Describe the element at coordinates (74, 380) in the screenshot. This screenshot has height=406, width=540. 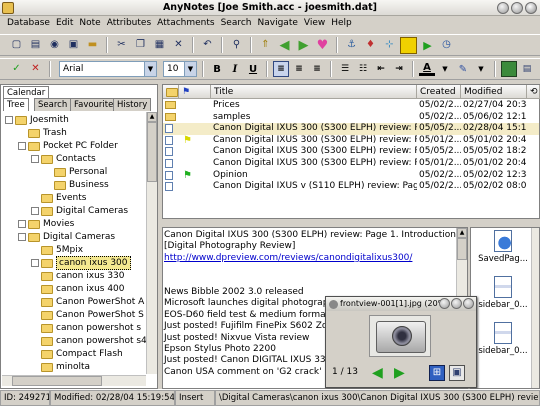
I see `tree-hscrollbar` at that location.